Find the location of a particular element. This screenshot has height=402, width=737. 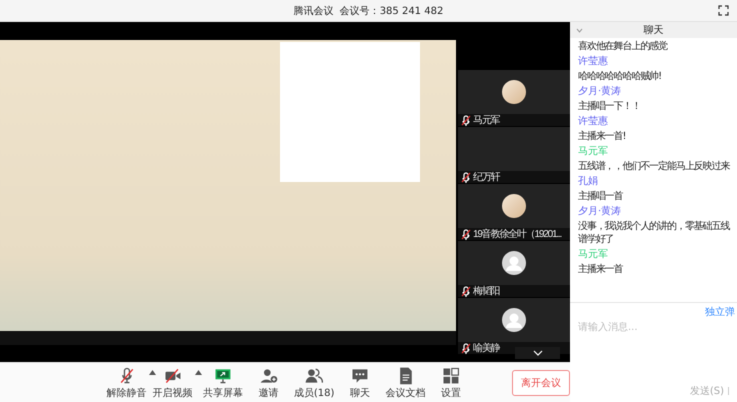

settings-toolbar-button: 设置 is located at coordinates (451, 383).